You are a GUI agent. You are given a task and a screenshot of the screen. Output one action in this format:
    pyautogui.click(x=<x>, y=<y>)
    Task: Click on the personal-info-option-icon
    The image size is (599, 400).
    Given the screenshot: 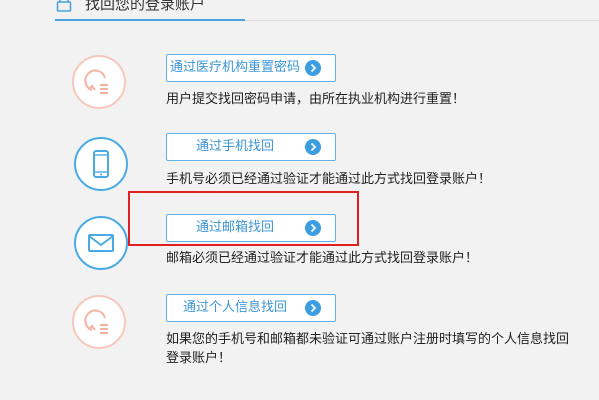 What is the action you would take?
    pyautogui.click(x=99, y=322)
    